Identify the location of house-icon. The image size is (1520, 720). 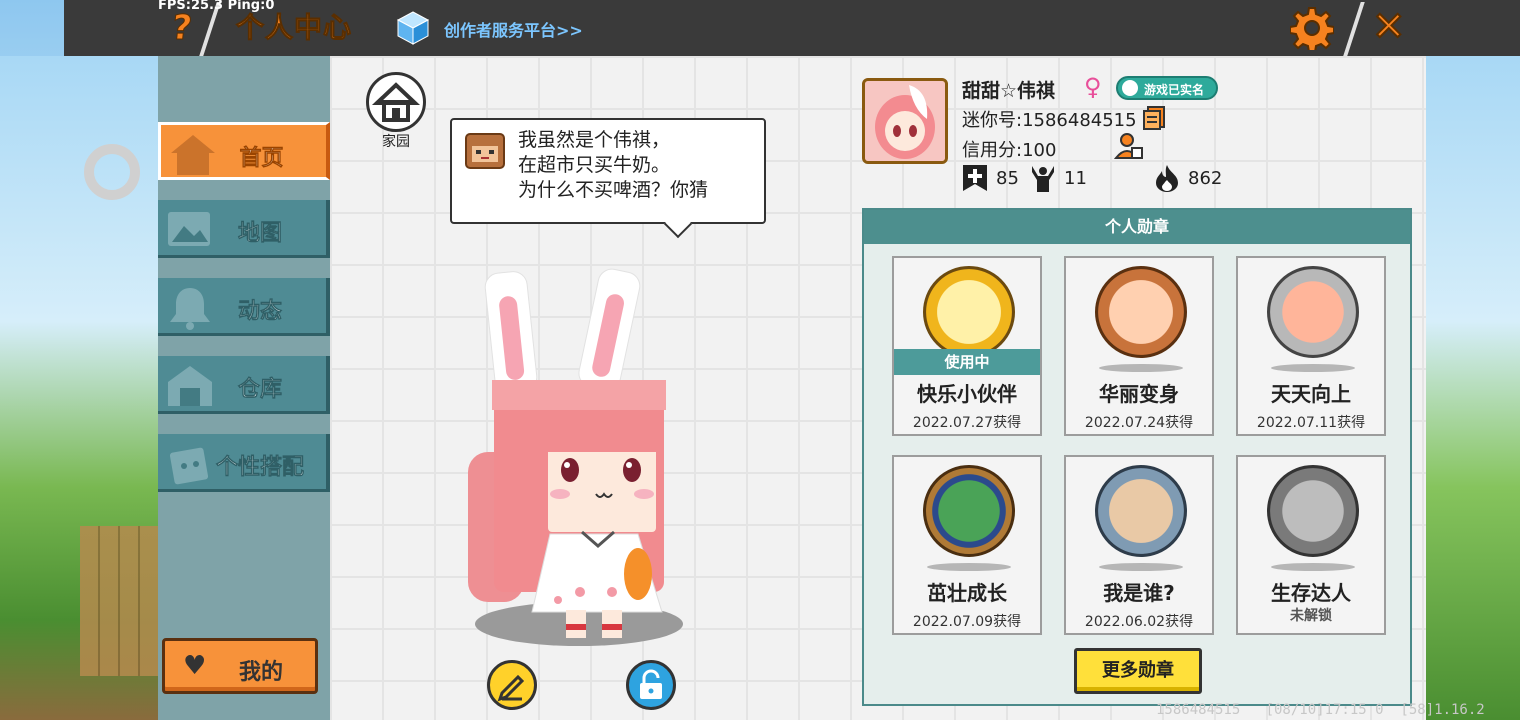
(396, 102).